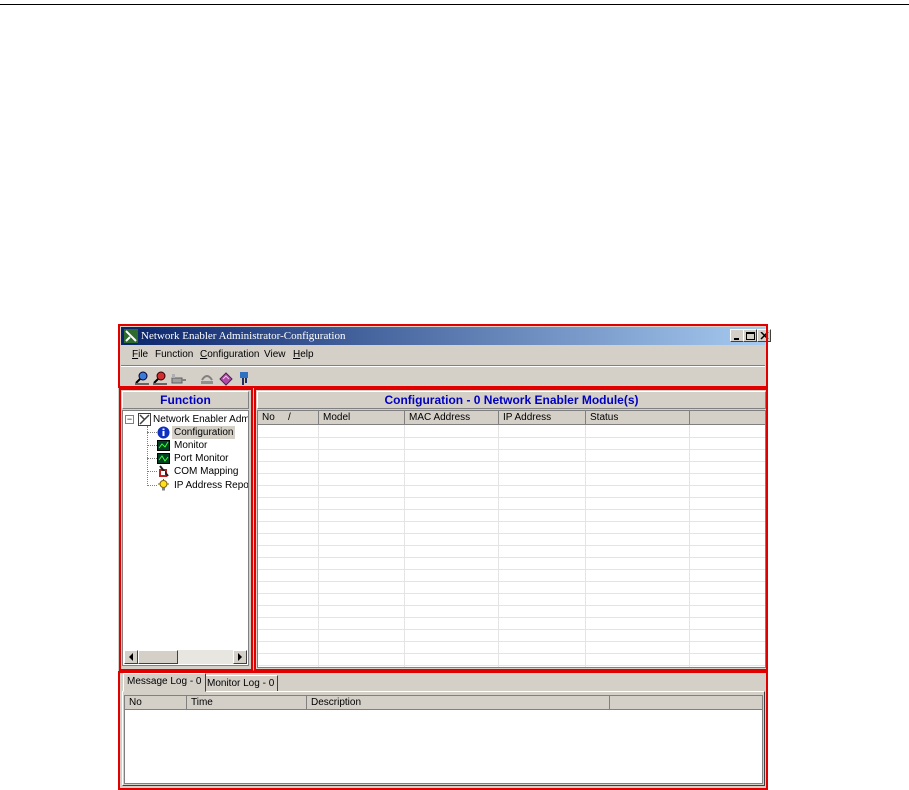  I want to click on column-header-no: No /, so click(288, 418).